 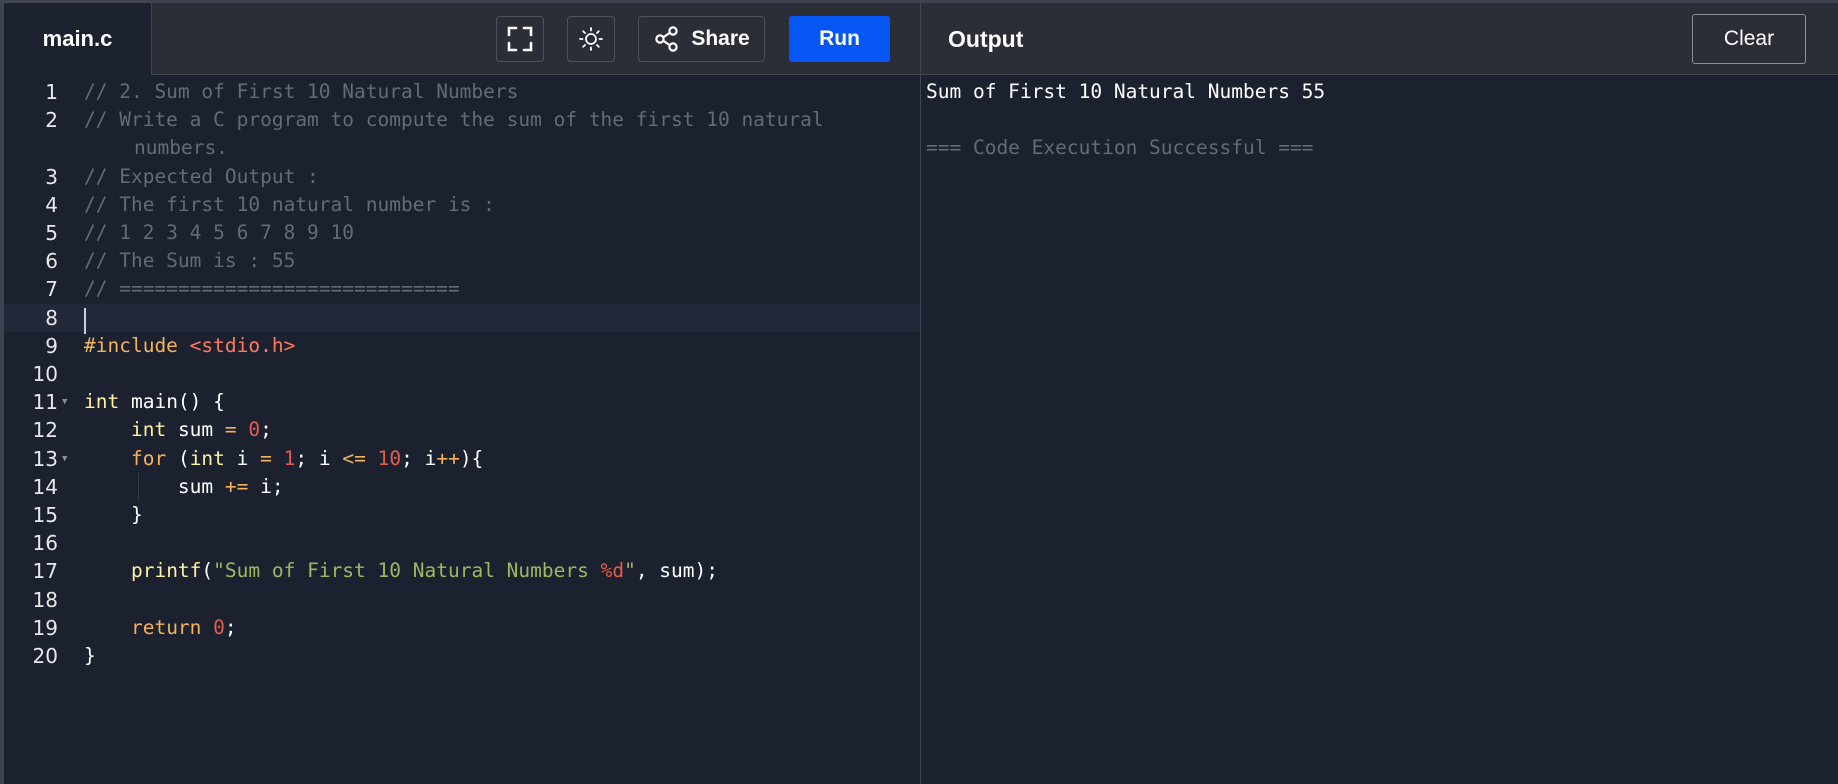 I want to click on code-line: 16, so click(x=462, y=543).